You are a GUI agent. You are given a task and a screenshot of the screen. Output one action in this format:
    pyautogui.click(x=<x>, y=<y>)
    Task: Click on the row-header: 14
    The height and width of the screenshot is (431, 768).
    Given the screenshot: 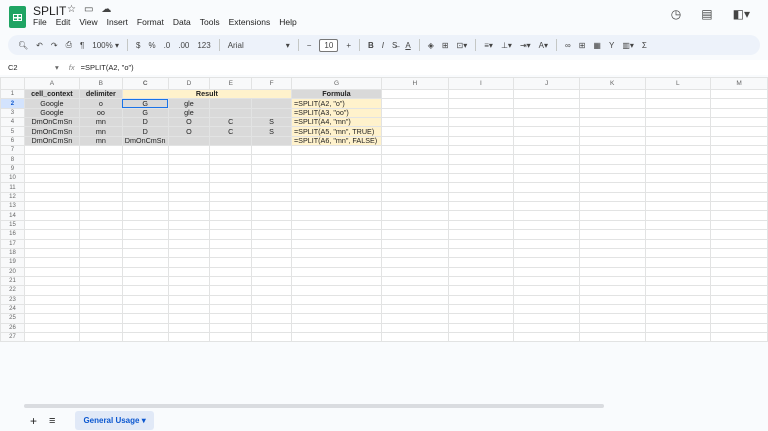 What is the action you would take?
    pyautogui.click(x=12, y=215)
    